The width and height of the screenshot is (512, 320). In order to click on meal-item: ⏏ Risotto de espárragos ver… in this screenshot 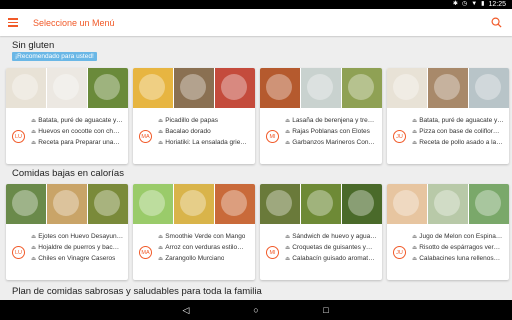, I will do `click(459, 247)`.